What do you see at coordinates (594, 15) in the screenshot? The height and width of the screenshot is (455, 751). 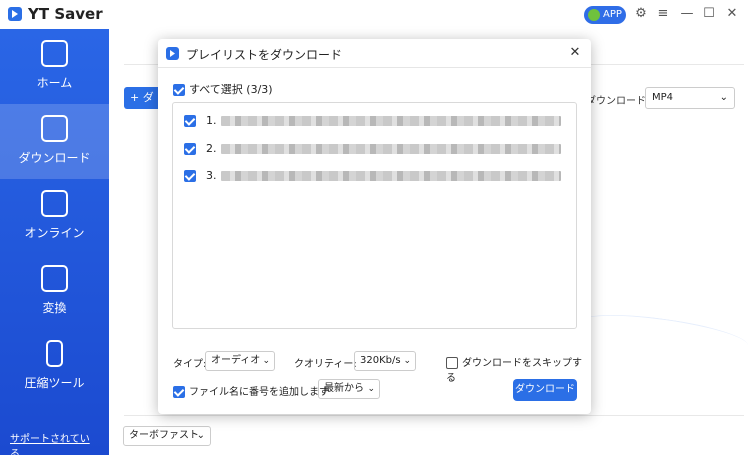 I see `android-icon` at bounding box center [594, 15].